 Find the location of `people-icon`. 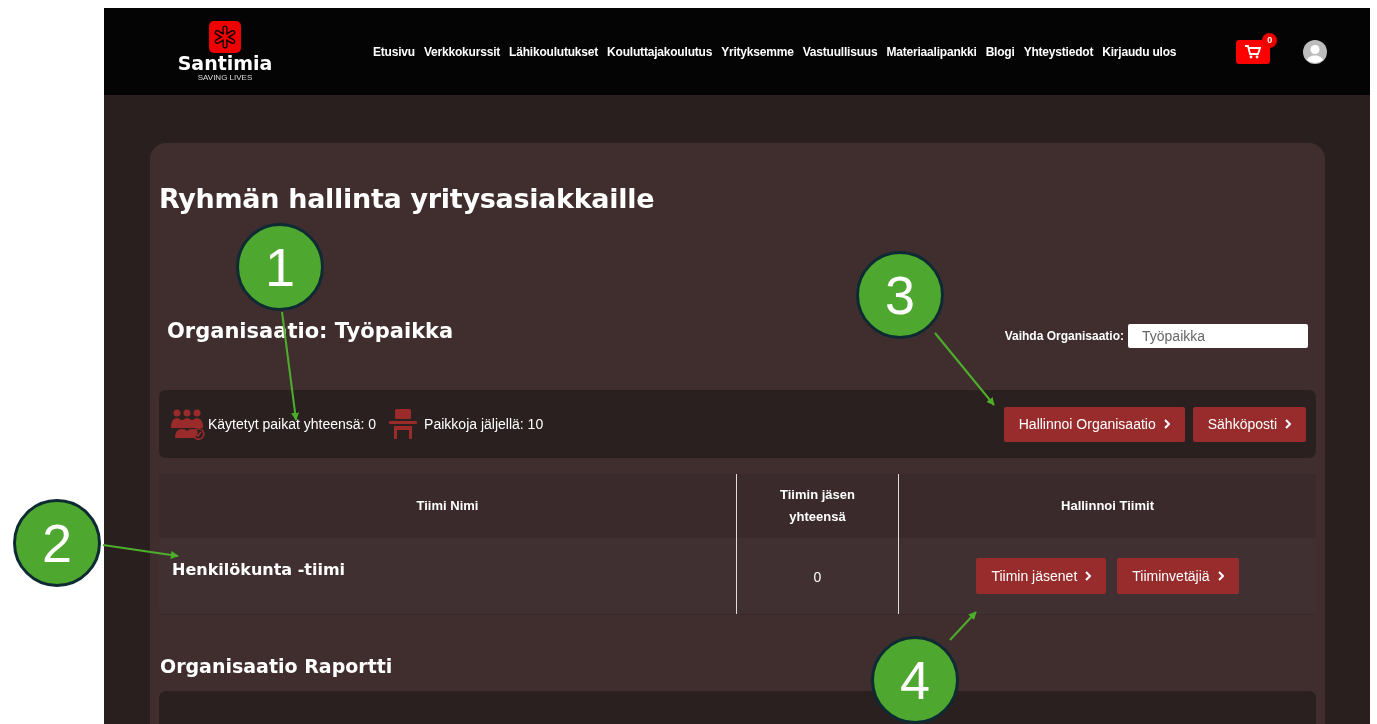

people-icon is located at coordinates (187, 424).